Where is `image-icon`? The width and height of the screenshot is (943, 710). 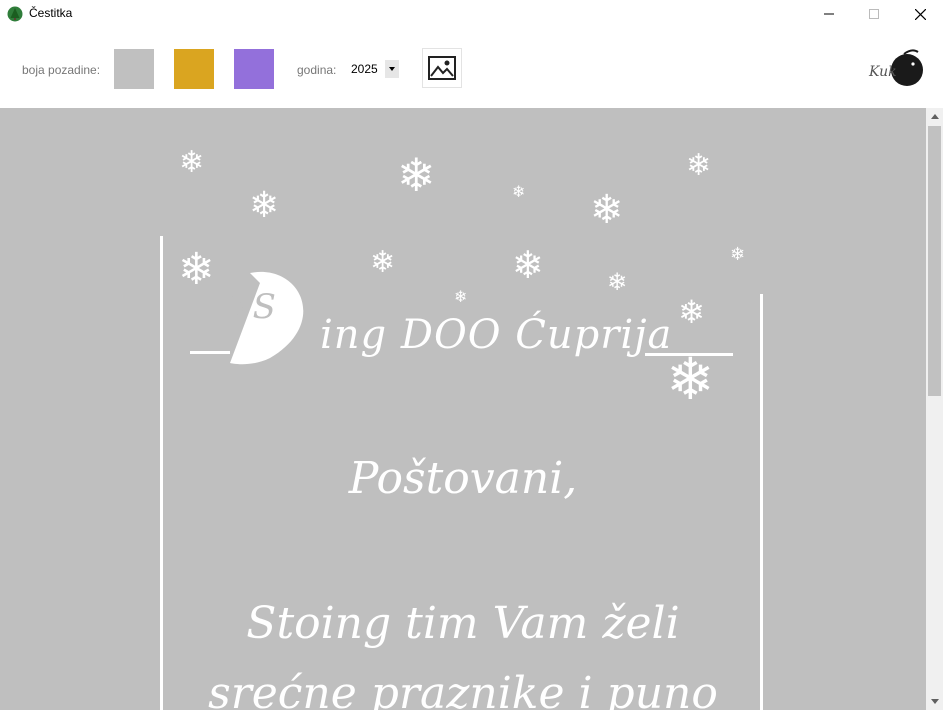 image-icon is located at coordinates (442, 68).